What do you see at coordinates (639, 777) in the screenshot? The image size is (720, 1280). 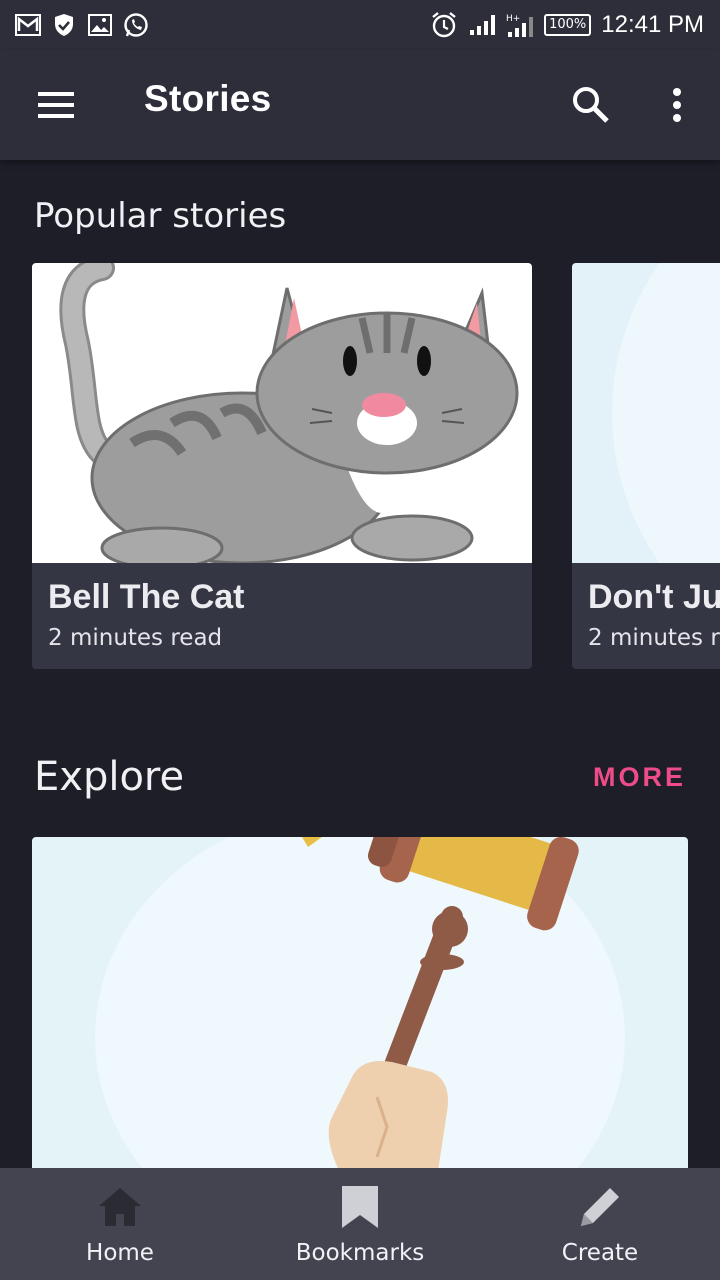 I see `more-link: MORE` at bounding box center [639, 777].